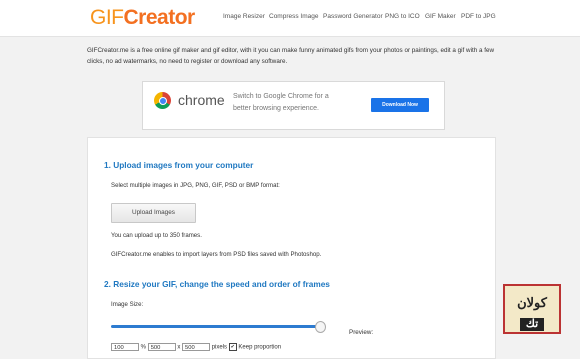 The image size is (580, 359). What do you see at coordinates (320, 327) in the screenshot?
I see `image-size-slider-handle` at bounding box center [320, 327].